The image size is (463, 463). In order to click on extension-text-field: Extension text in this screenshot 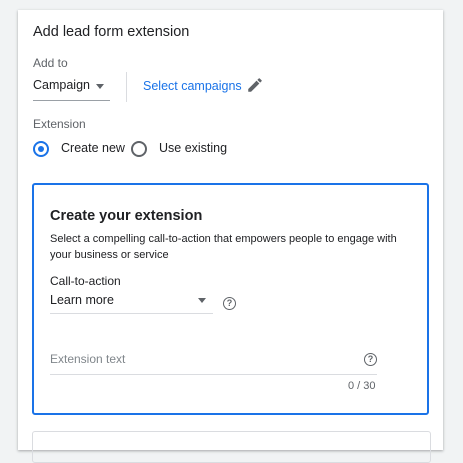, I will do `click(213, 360)`.